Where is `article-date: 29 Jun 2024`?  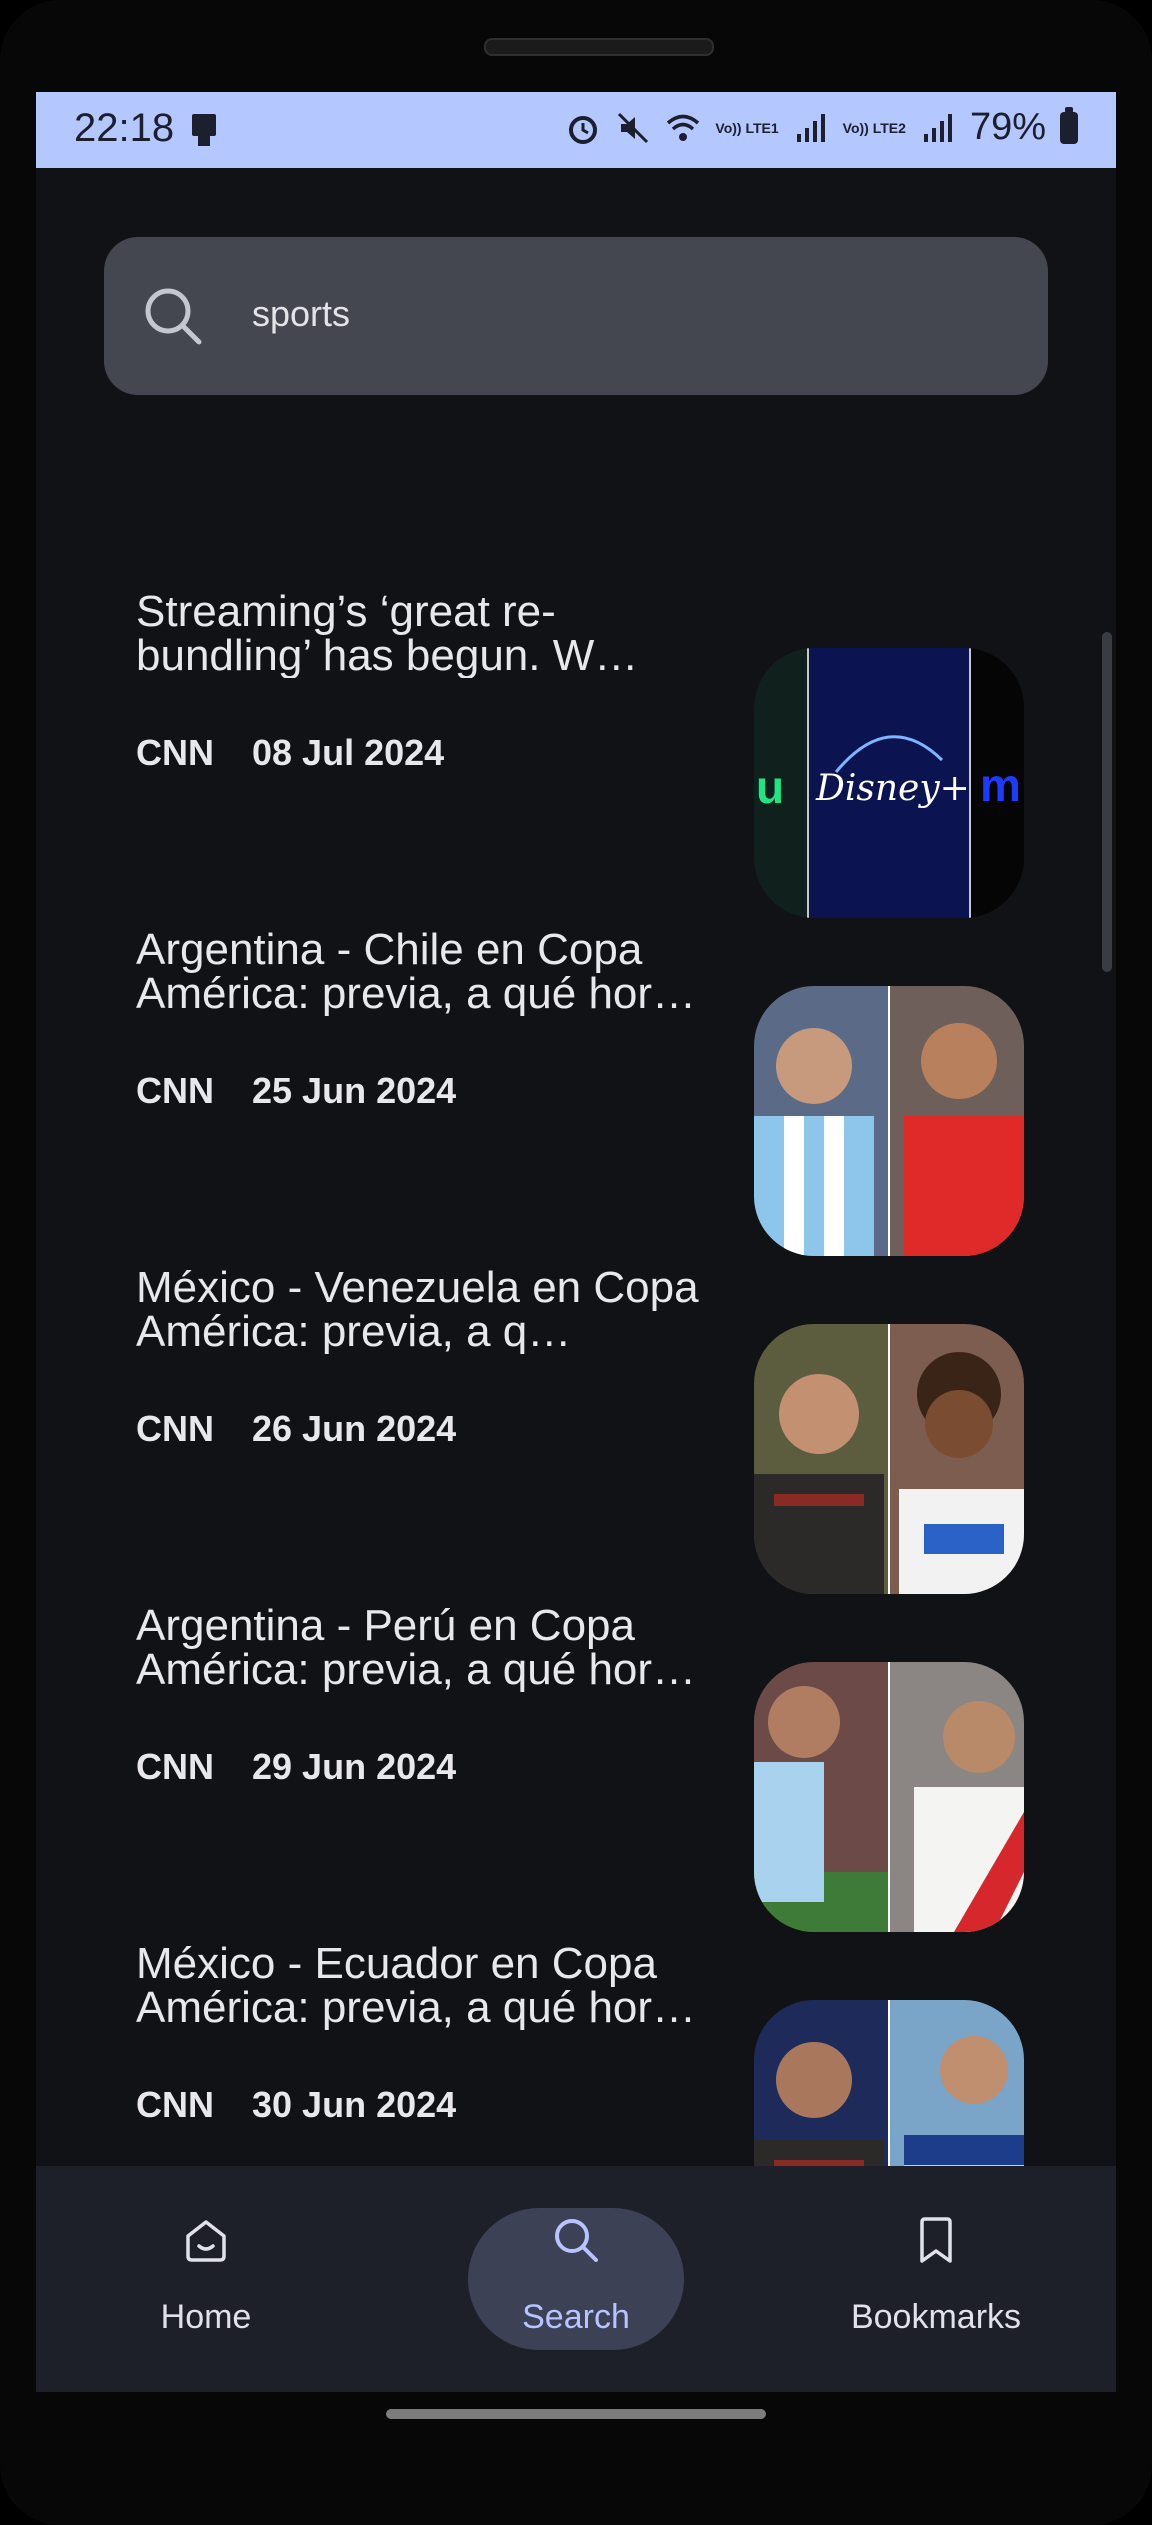 article-date: 29 Jun 2024 is located at coordinates (354, 1766).